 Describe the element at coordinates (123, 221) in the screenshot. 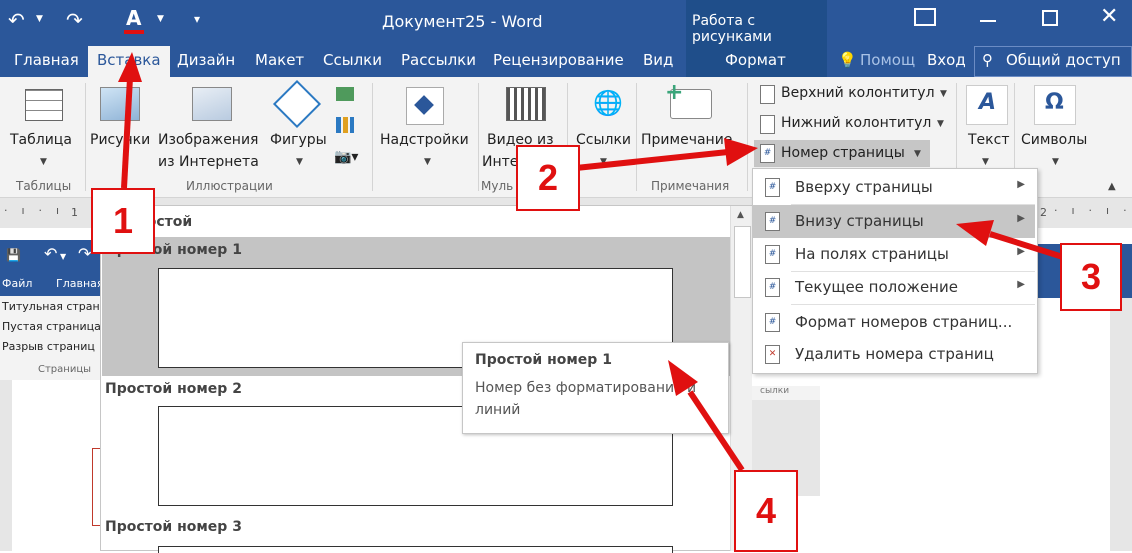

I see `callout-1: 1` at that location.